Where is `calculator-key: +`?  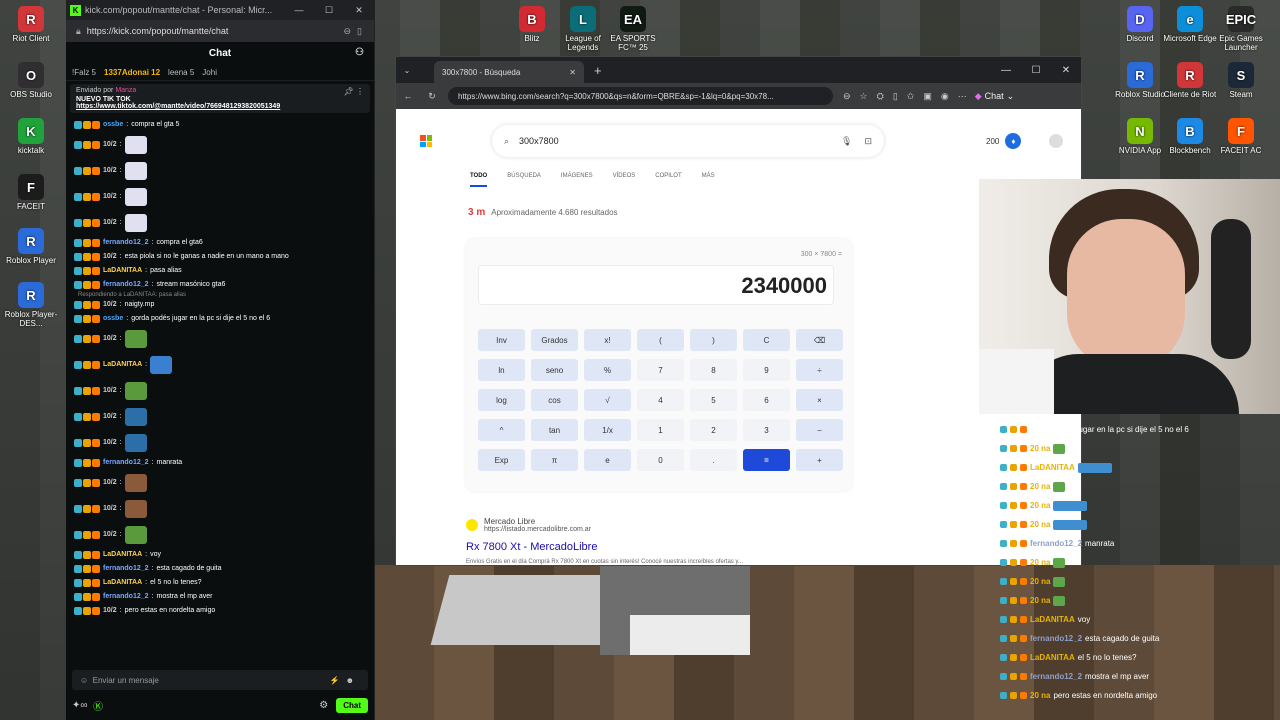 calculator-key: + is located at coordinates (819, 460).